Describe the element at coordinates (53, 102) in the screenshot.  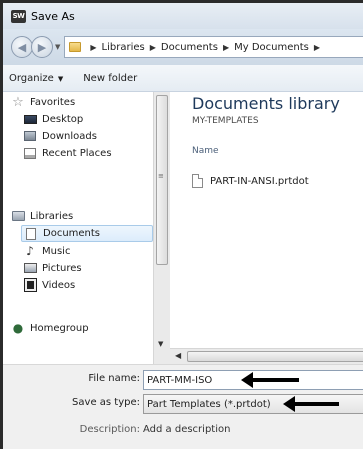
I see `sidebar-item-label: Favorites` at that location.